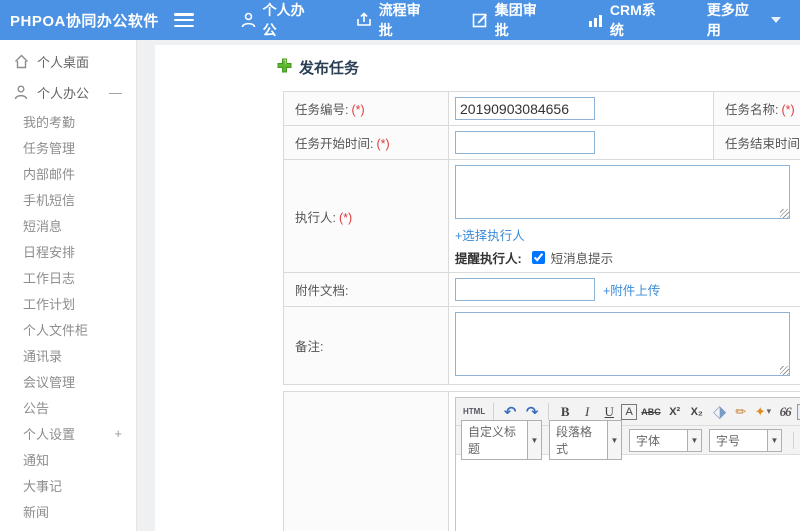 This screenshot has height=531, width=800. Describe the element at coordinates (585, 440) in the screenshot. I see `paragraph-format-dropdown: 段落格式 ▼` at that location.